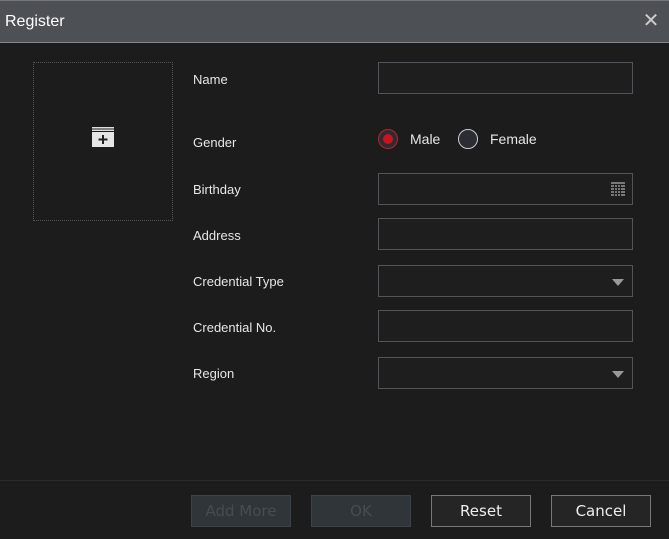 The width and height of the screenshot is (669, 539). What do you see at coordinates (361, 511) in the screenshot?
I see `ok-button: OK` at bounding box center [361, 511].